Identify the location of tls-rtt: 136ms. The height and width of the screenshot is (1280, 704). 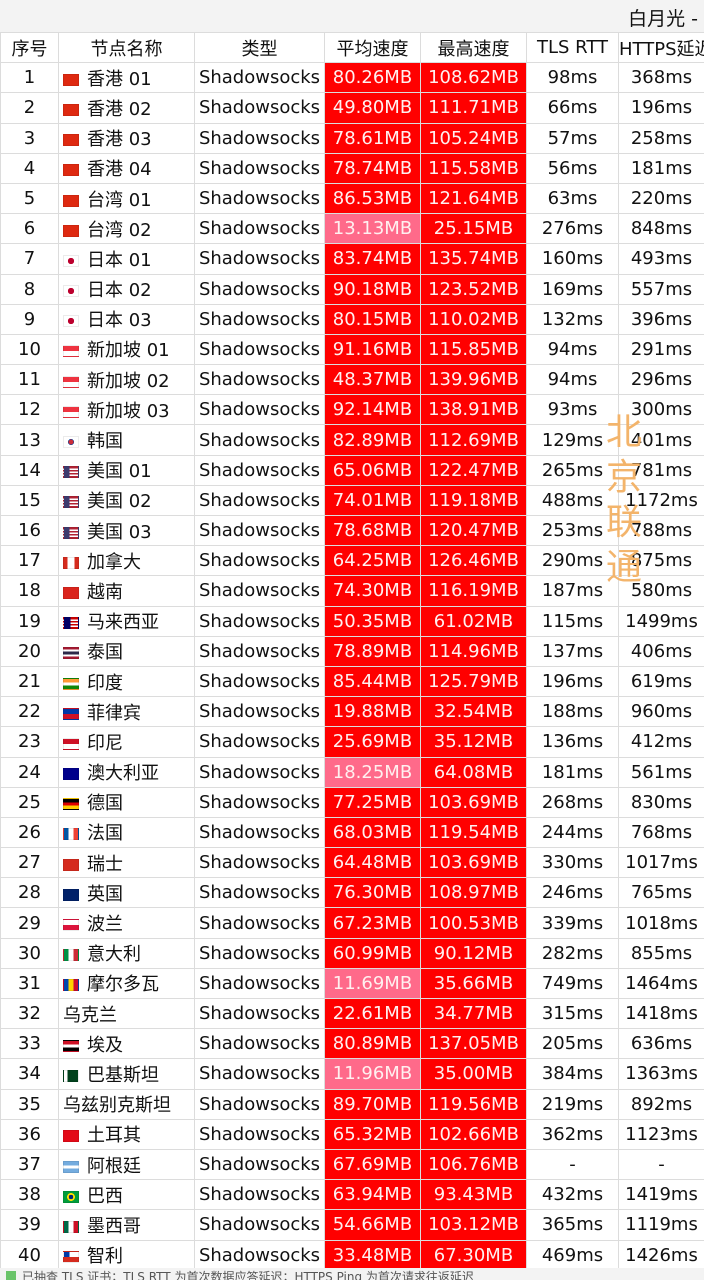
(572, 742).